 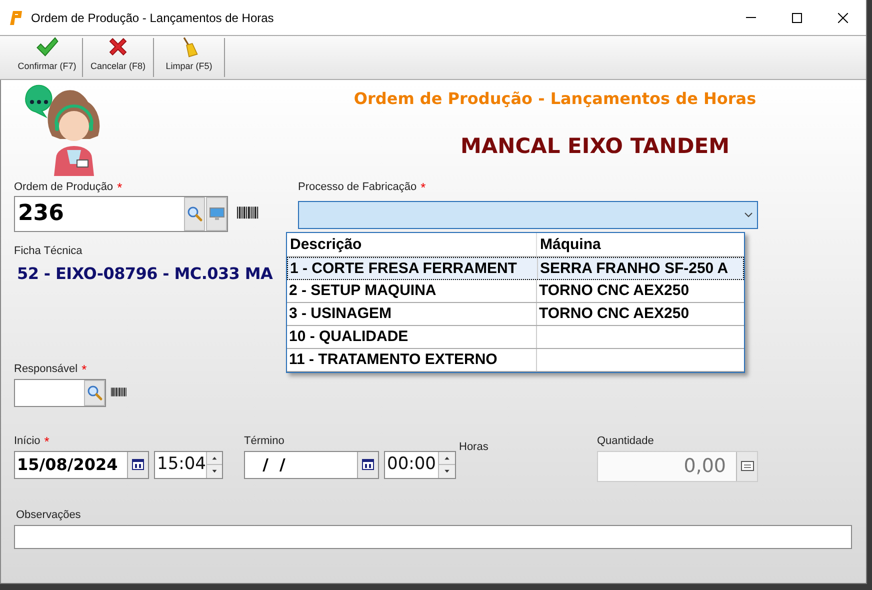 I want to click on end-date-value: / /, so click(x=274, y=465).